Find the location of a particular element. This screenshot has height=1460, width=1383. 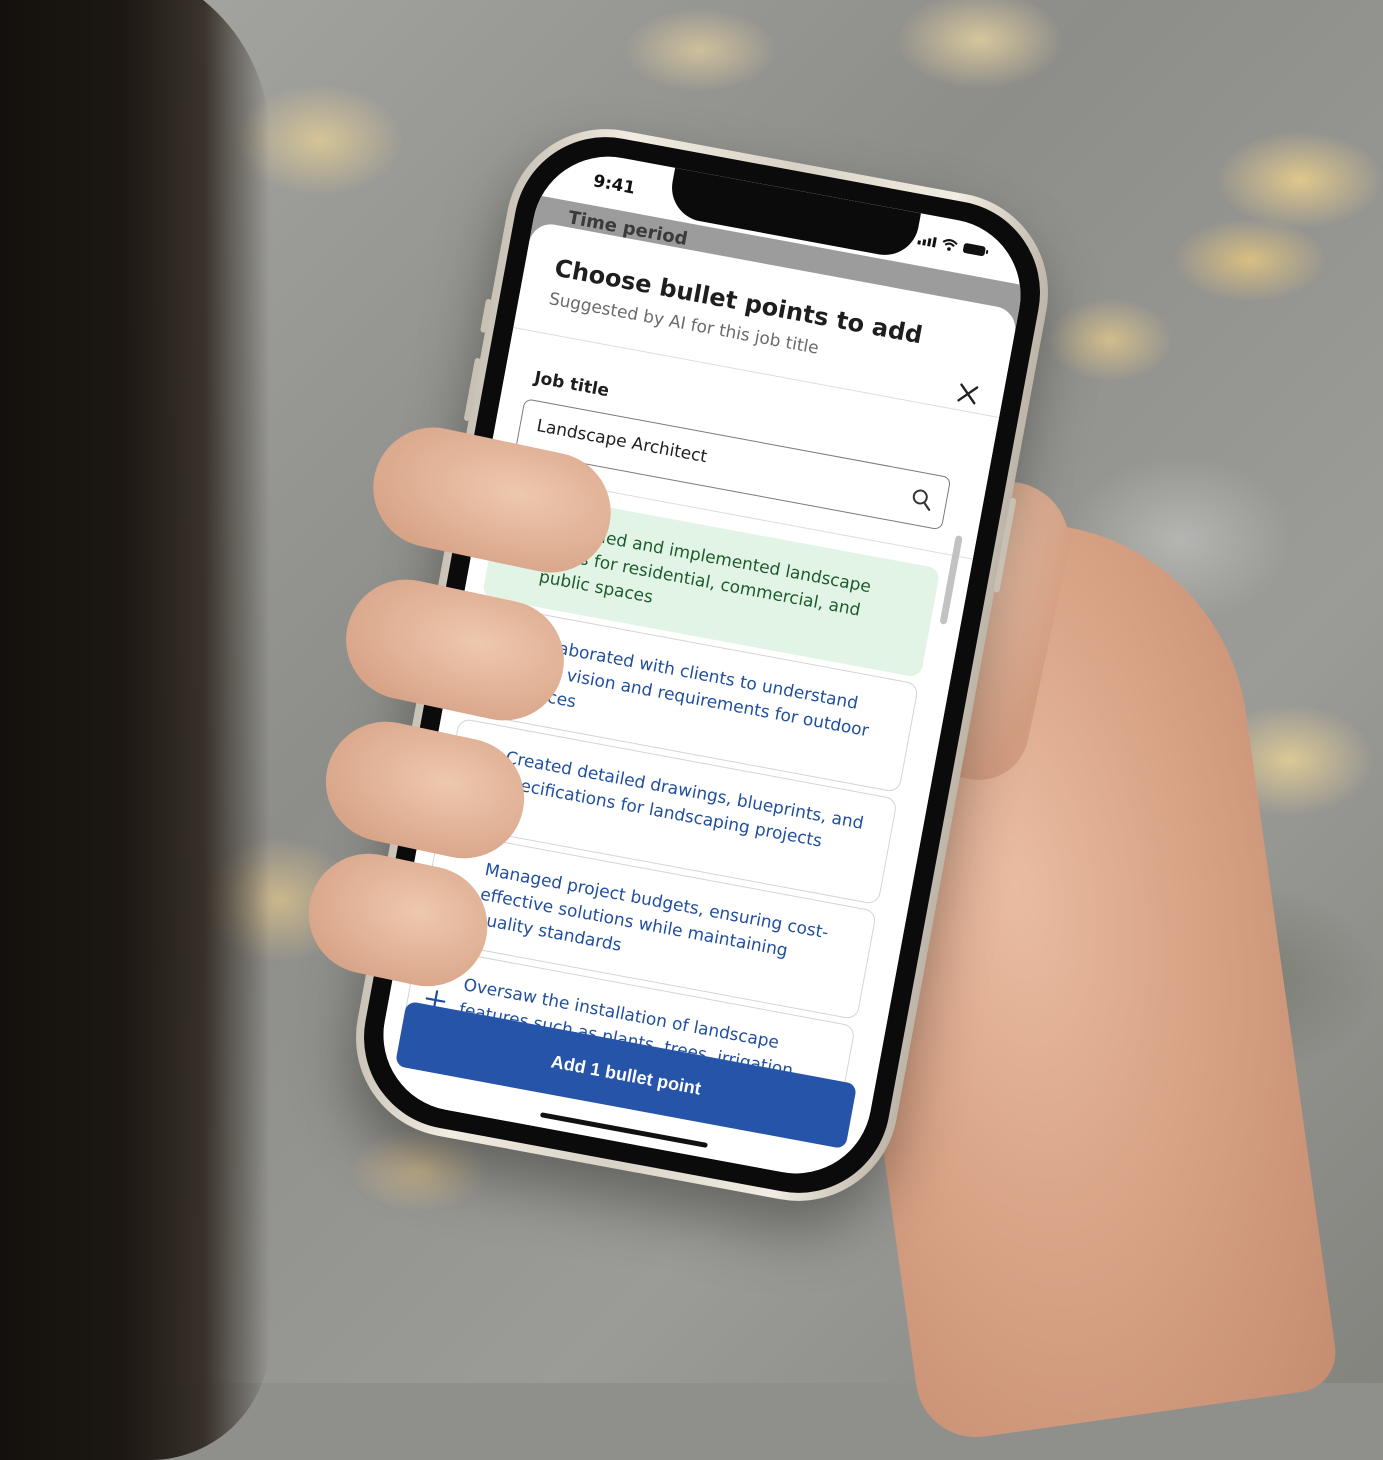

status-icons is located at coordinates (951, 245).